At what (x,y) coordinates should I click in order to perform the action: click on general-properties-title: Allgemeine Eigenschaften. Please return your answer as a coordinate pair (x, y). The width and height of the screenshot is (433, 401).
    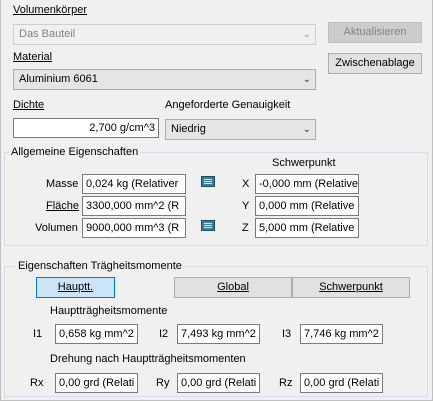
    Looking at the image, I should click on (75, 152).